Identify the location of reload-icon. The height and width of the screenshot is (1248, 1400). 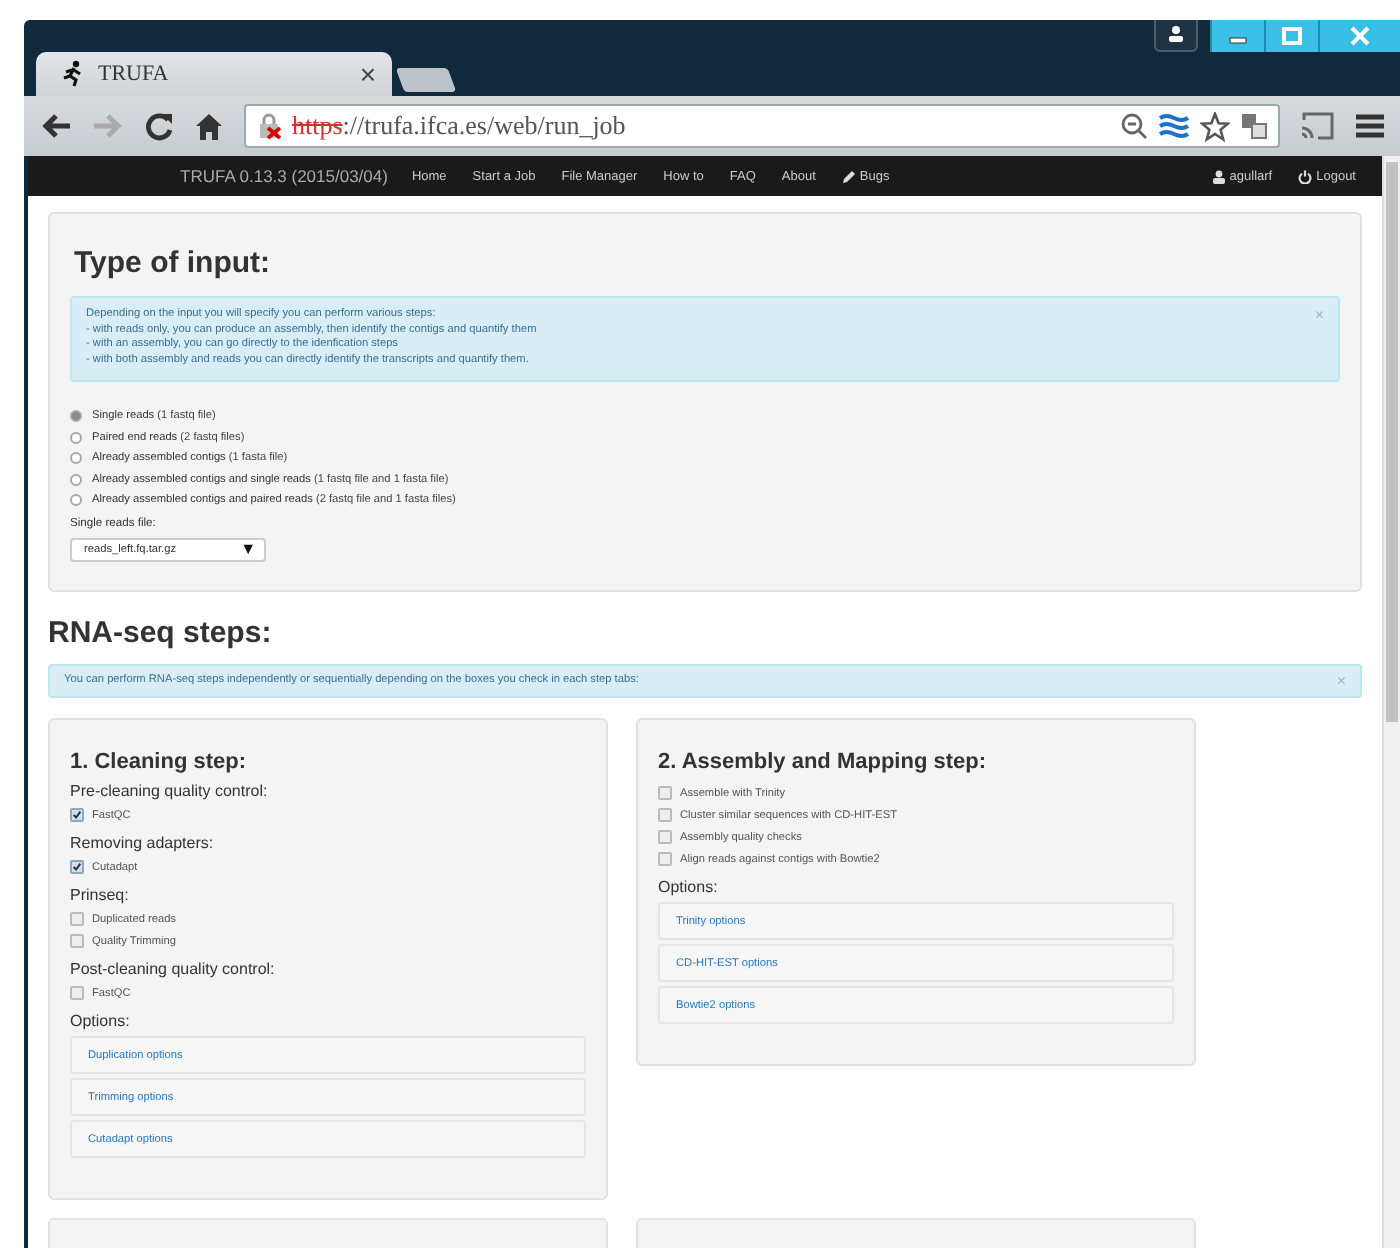
(159, 126).